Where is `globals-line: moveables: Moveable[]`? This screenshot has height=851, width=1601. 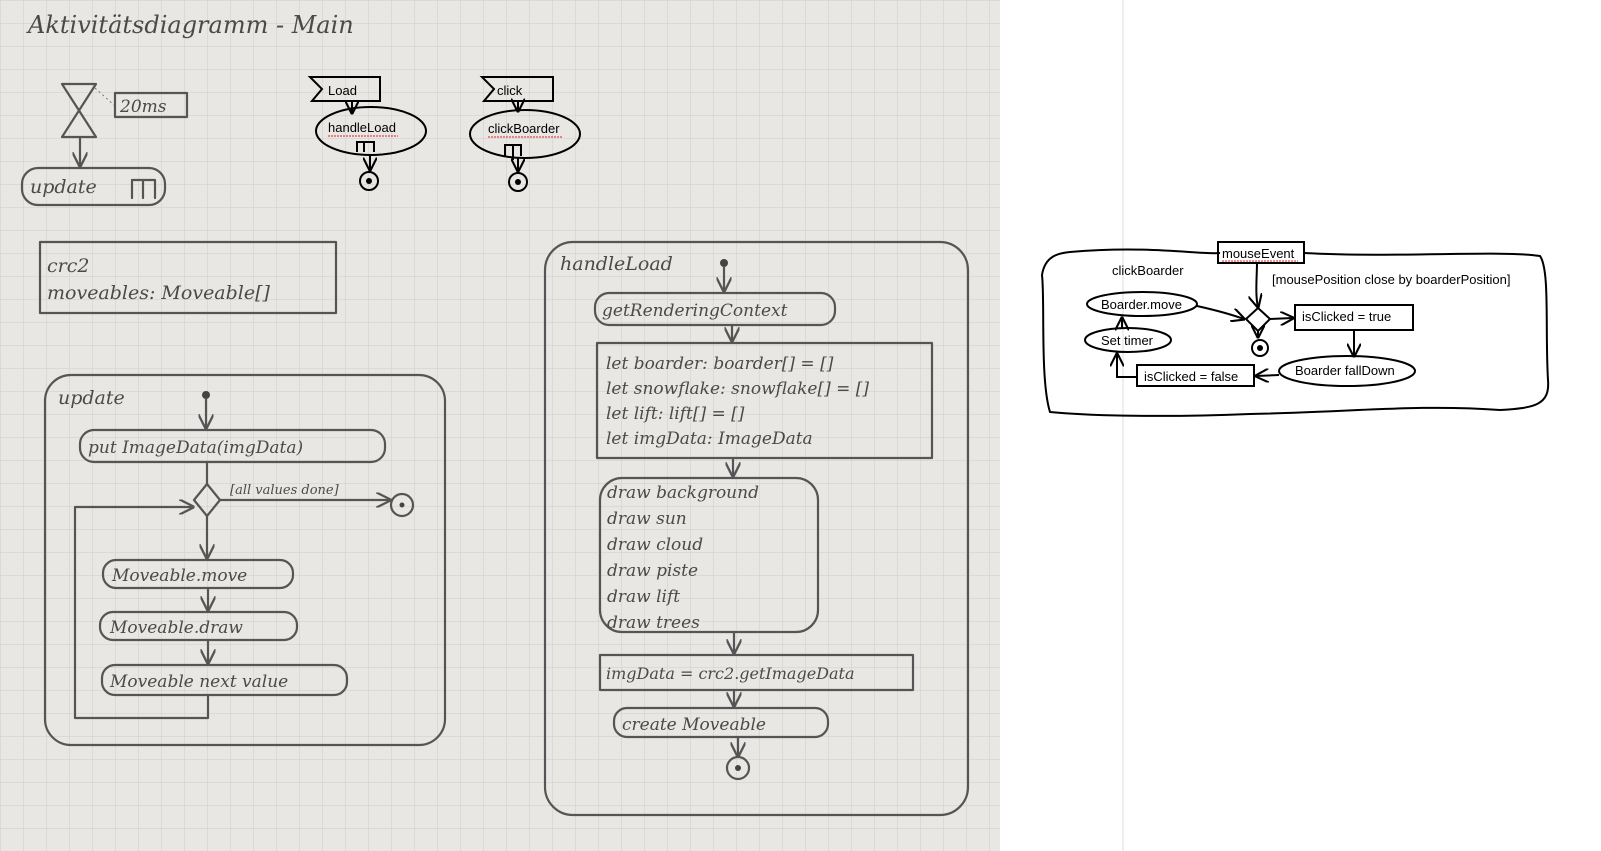 globals-line: moveables: Moveable[] is located at coordinates (159, 293).